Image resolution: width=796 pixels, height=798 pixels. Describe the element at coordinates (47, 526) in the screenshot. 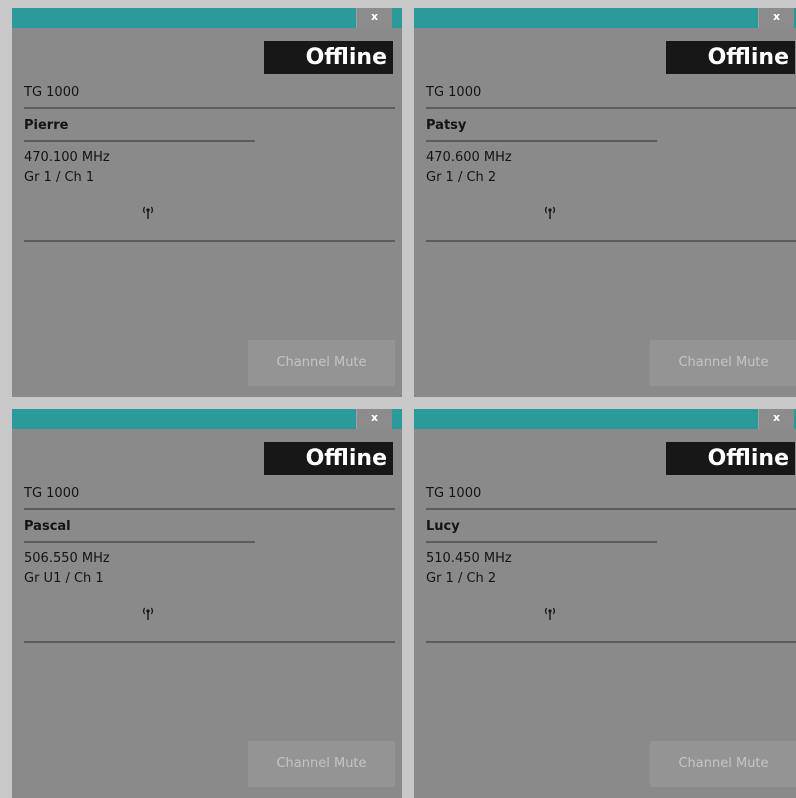

I see `channel-name: Pascal` at that location.